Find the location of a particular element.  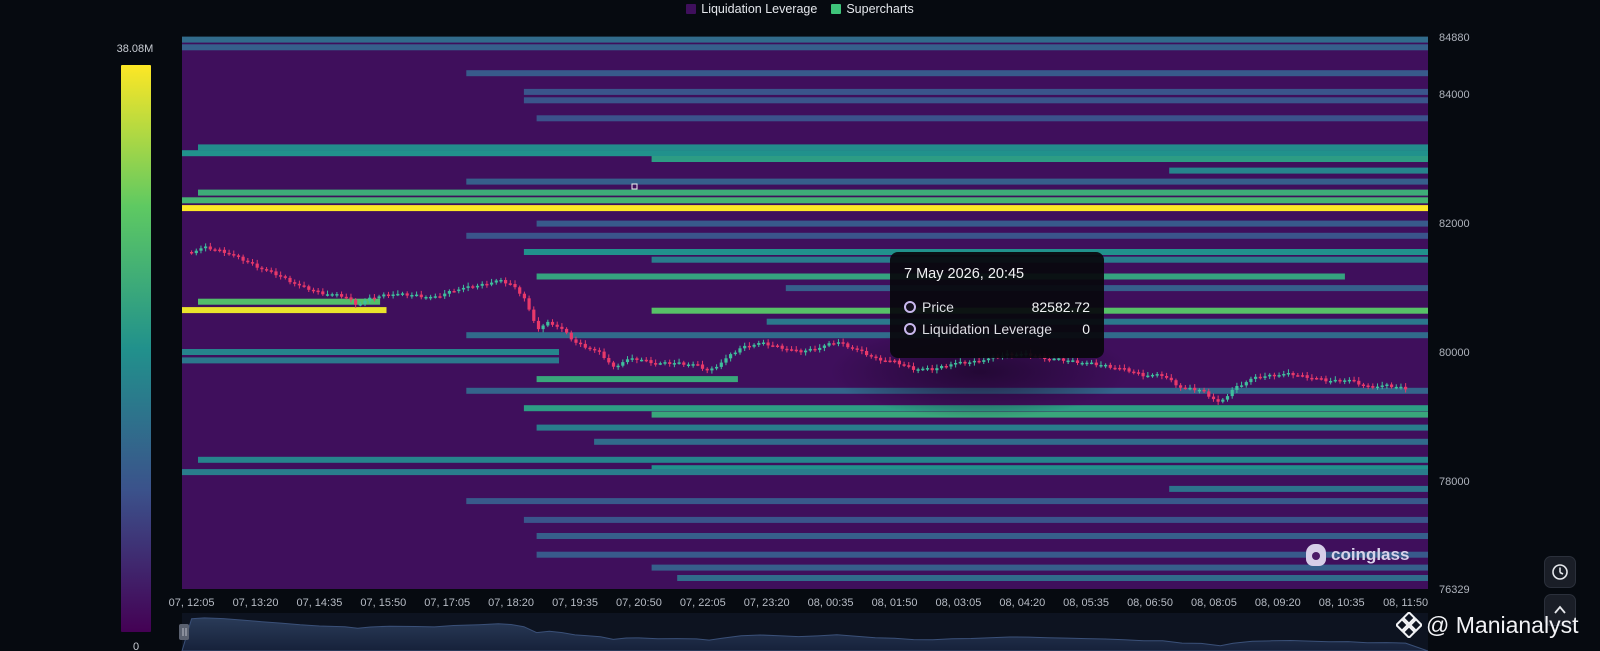

tooltip-leverage-label: Liquidation Leverage is located at coordinates (987, 329).